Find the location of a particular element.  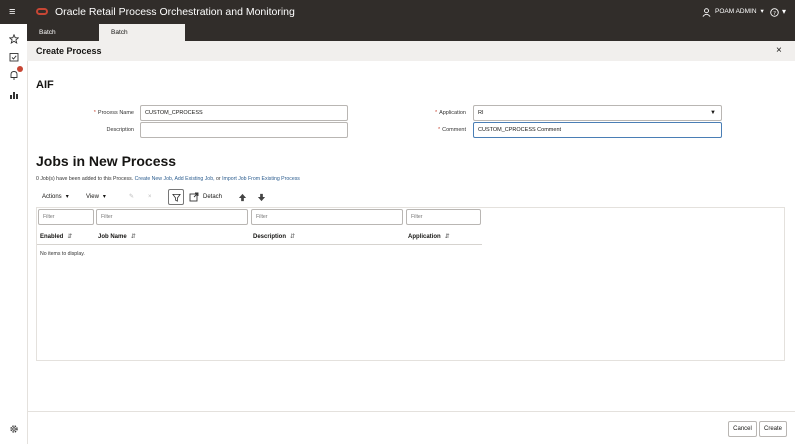

oracle-logo is located at coordinates (42, 11).